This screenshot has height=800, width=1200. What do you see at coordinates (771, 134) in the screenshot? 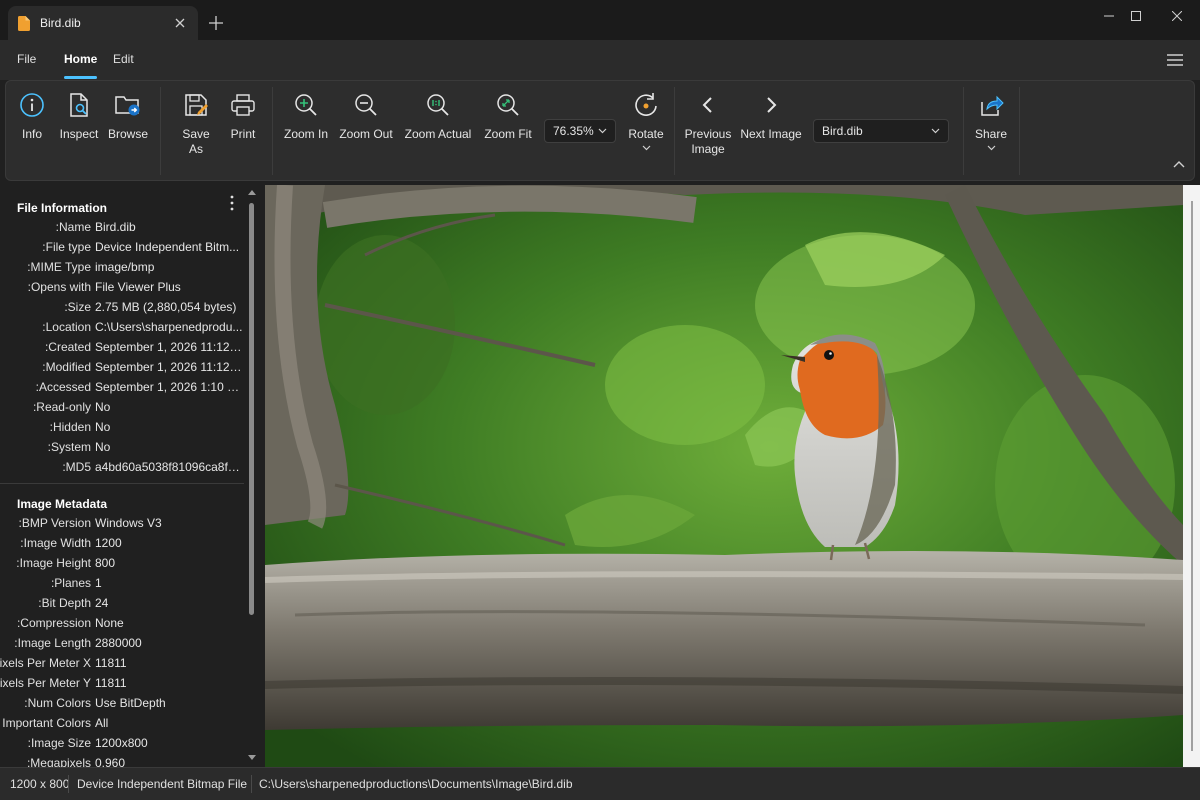
I see `next-image-label: Next Image` at bounding box center [771, 134].